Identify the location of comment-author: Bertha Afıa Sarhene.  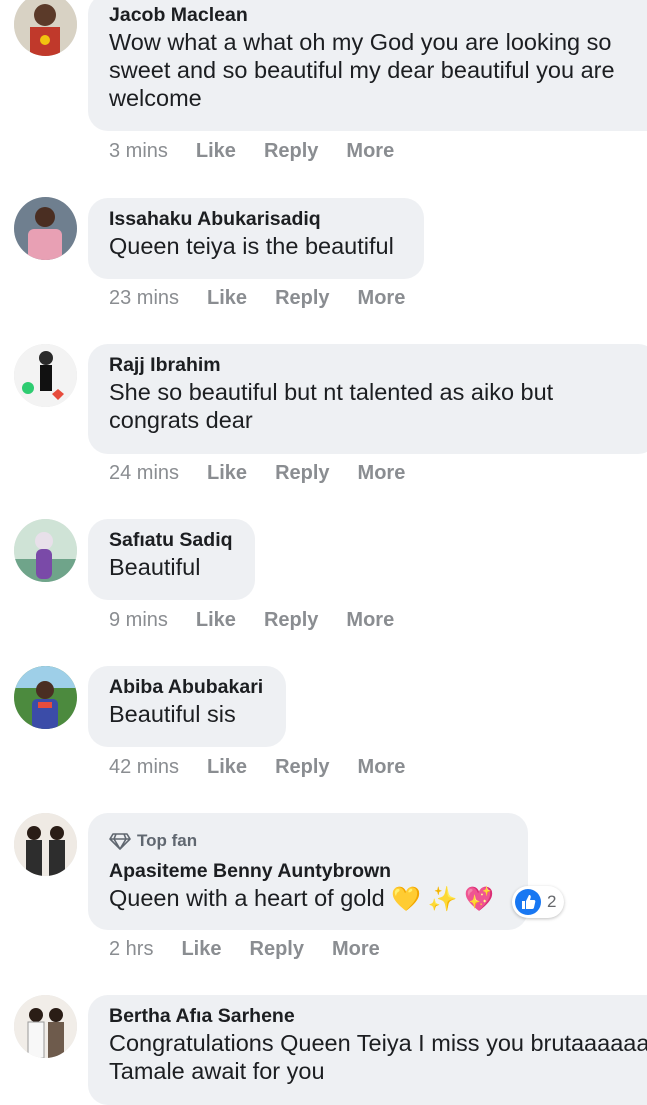
(378, 1016).